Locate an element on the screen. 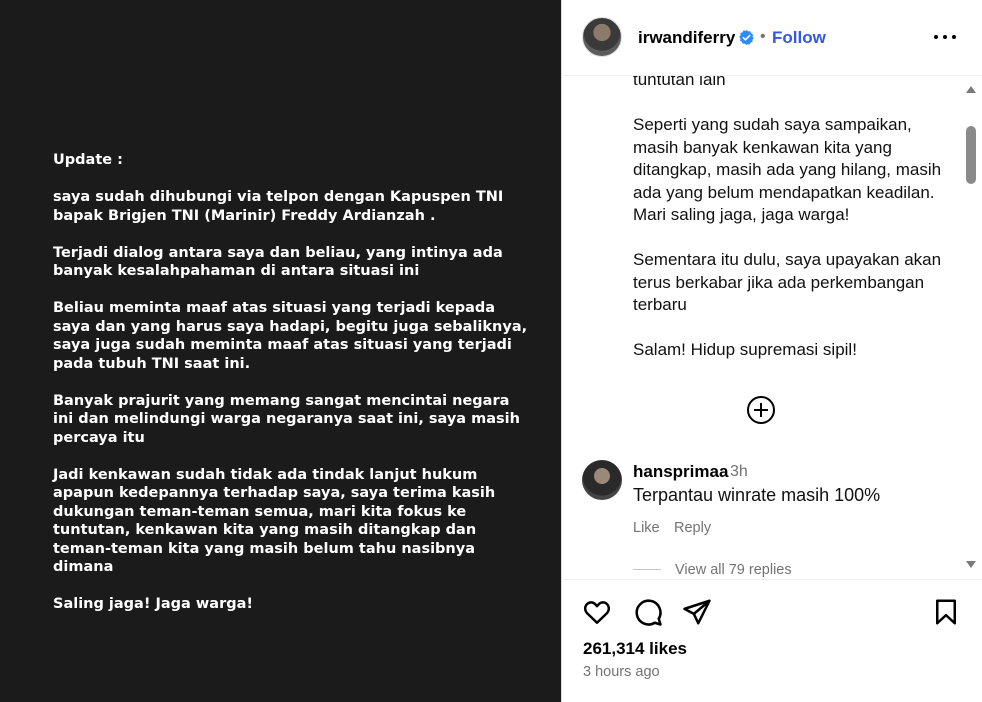 This screenshot has width=982, height=702. share-icon is located at coordinates (697, 612).